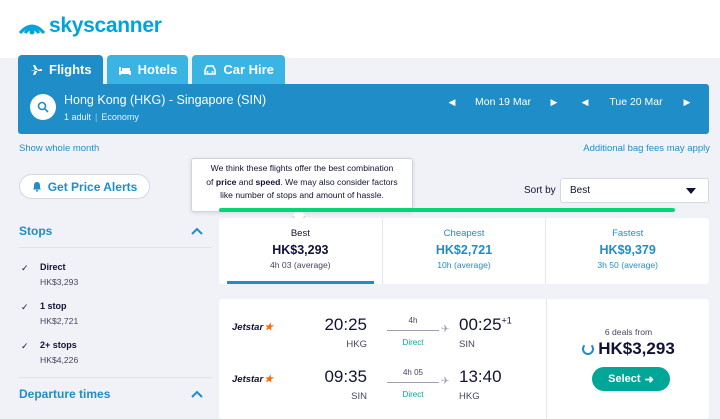  I want to click on summary-label: Cheapest, so click(464, 233).